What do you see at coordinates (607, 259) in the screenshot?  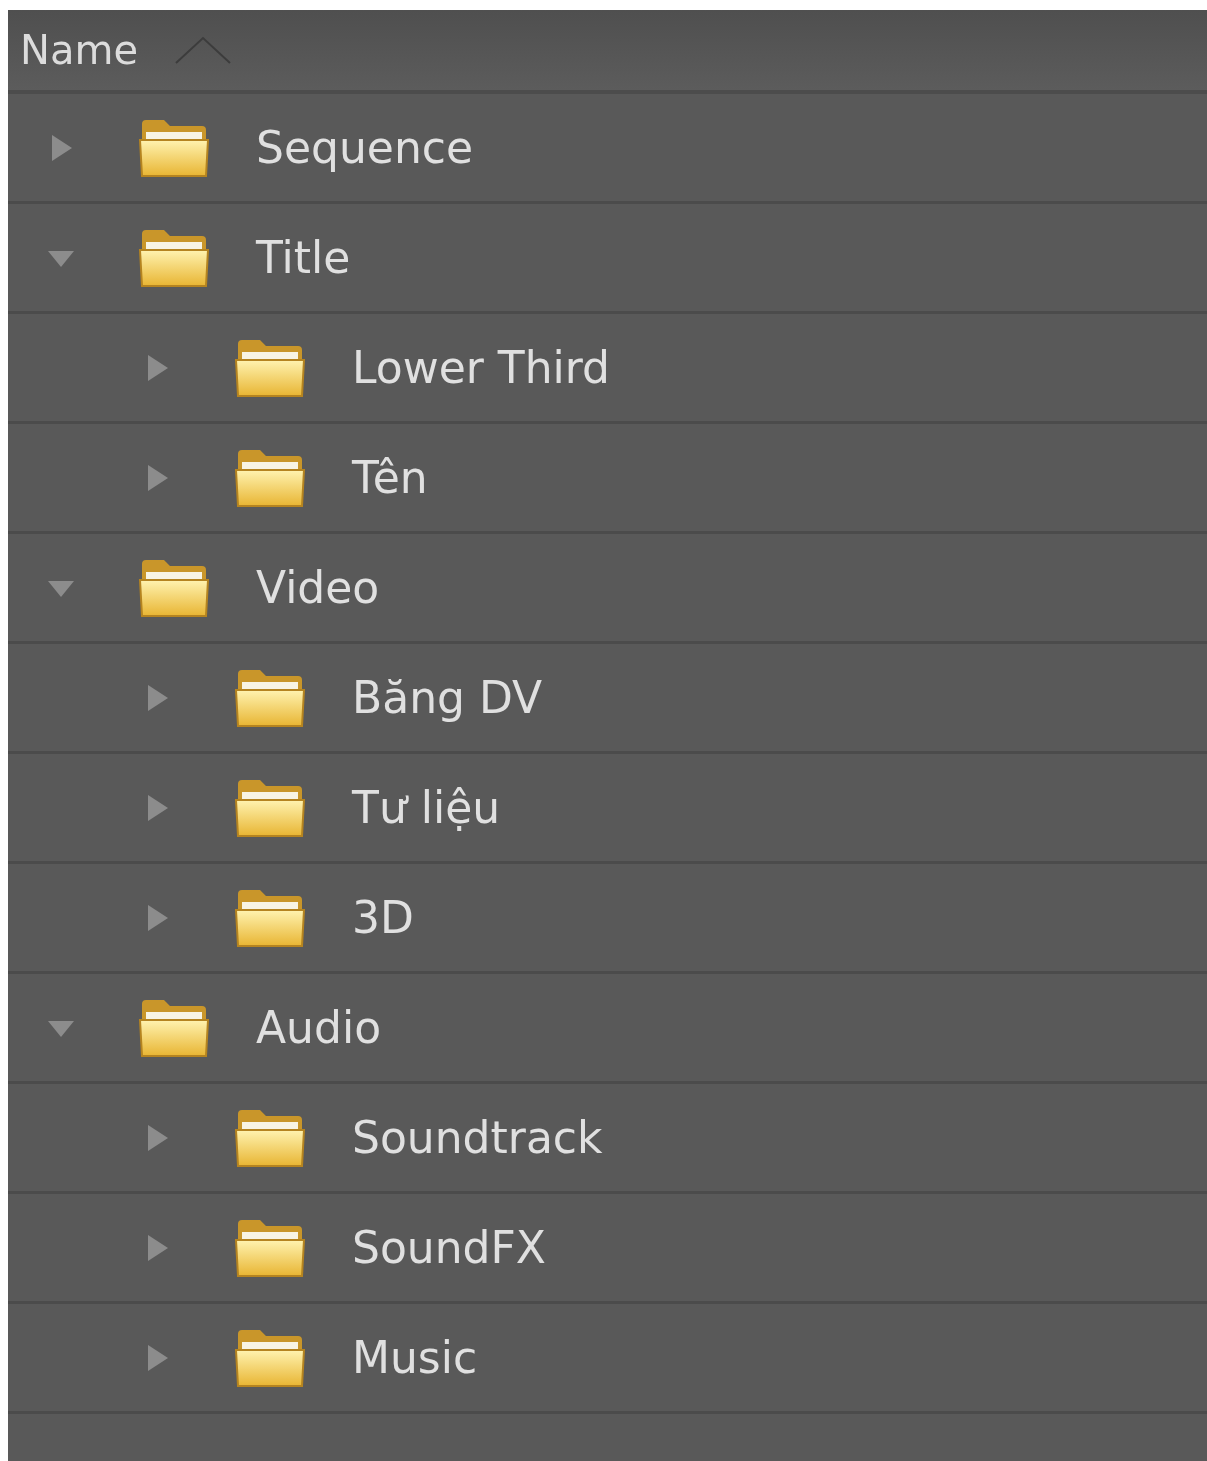 I see `tree-row: Title` at bounding box center [607, 259].